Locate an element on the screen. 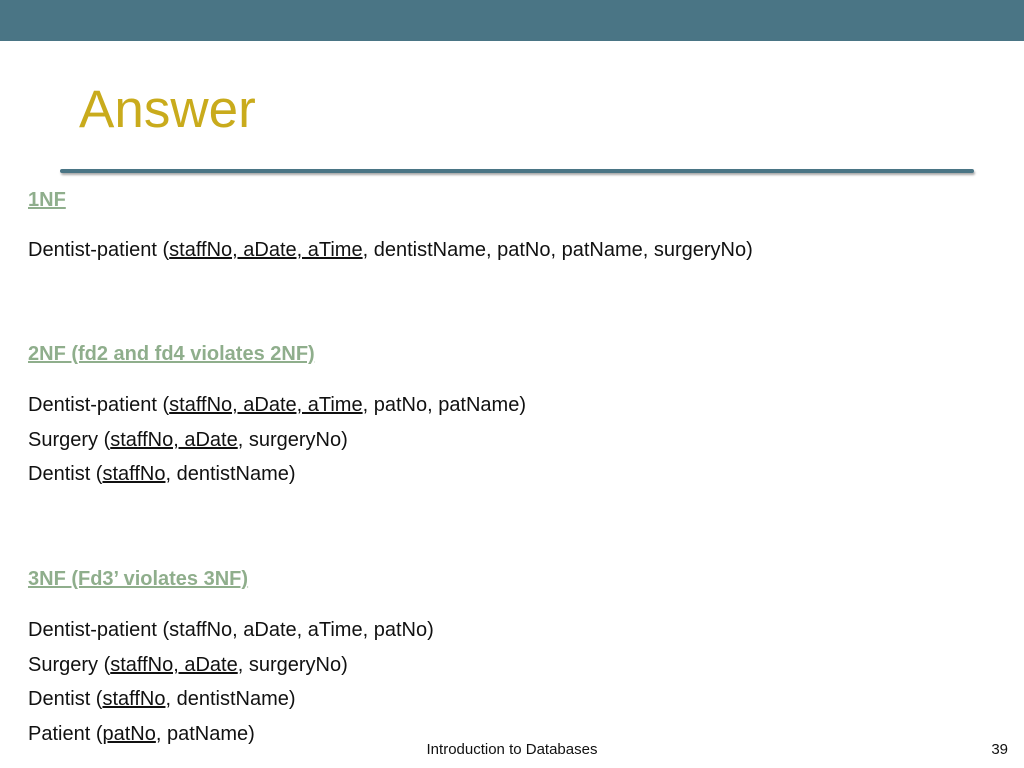 This screenshot has width=1024, height=768. heading-2nf: 2NF (fd2 and fd4 violates 2NF) is located at coordinates (171, 354).